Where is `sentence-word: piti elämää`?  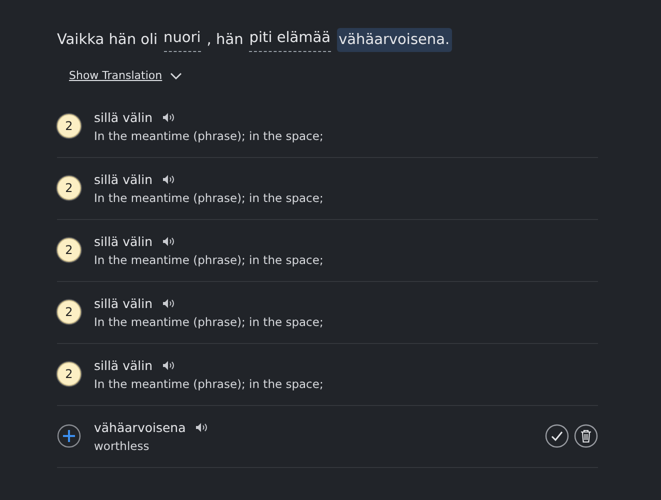 sentence-word: piti elämää is located at coordinates (290, 40).